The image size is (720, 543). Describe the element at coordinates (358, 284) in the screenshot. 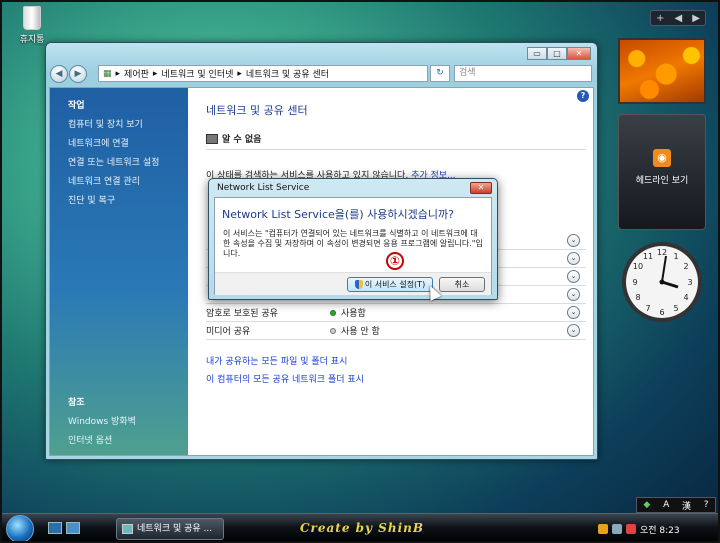

I see `uac-shield-icon` at that location.